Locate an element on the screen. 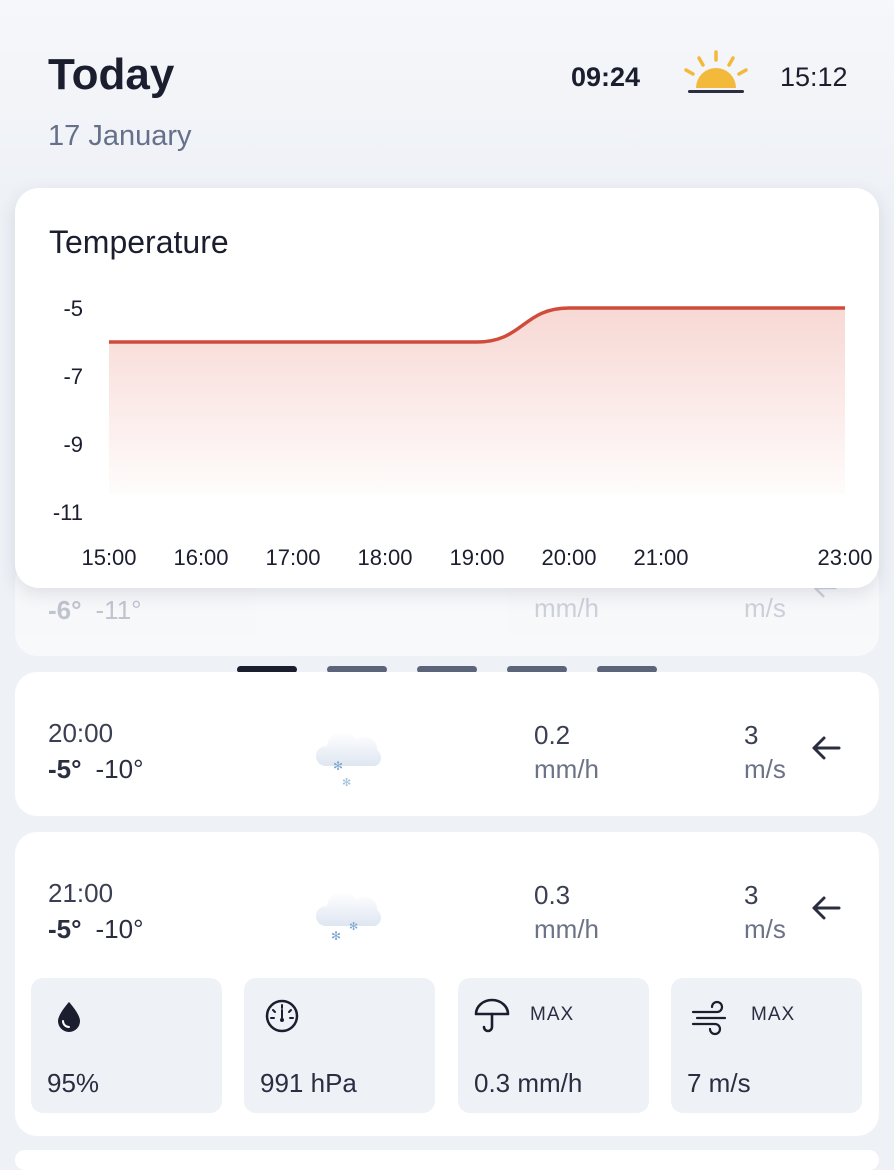 The width and height of the screenshot is (894, 1170). y-tick-label: -5 is located at coordinates (73, 308).